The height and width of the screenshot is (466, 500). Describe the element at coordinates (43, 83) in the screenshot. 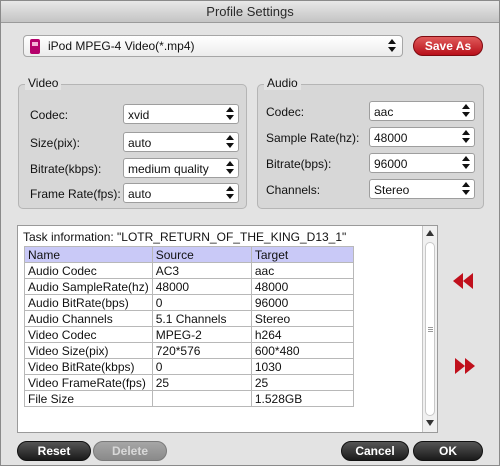

I see `video-legend: Video` at that location.